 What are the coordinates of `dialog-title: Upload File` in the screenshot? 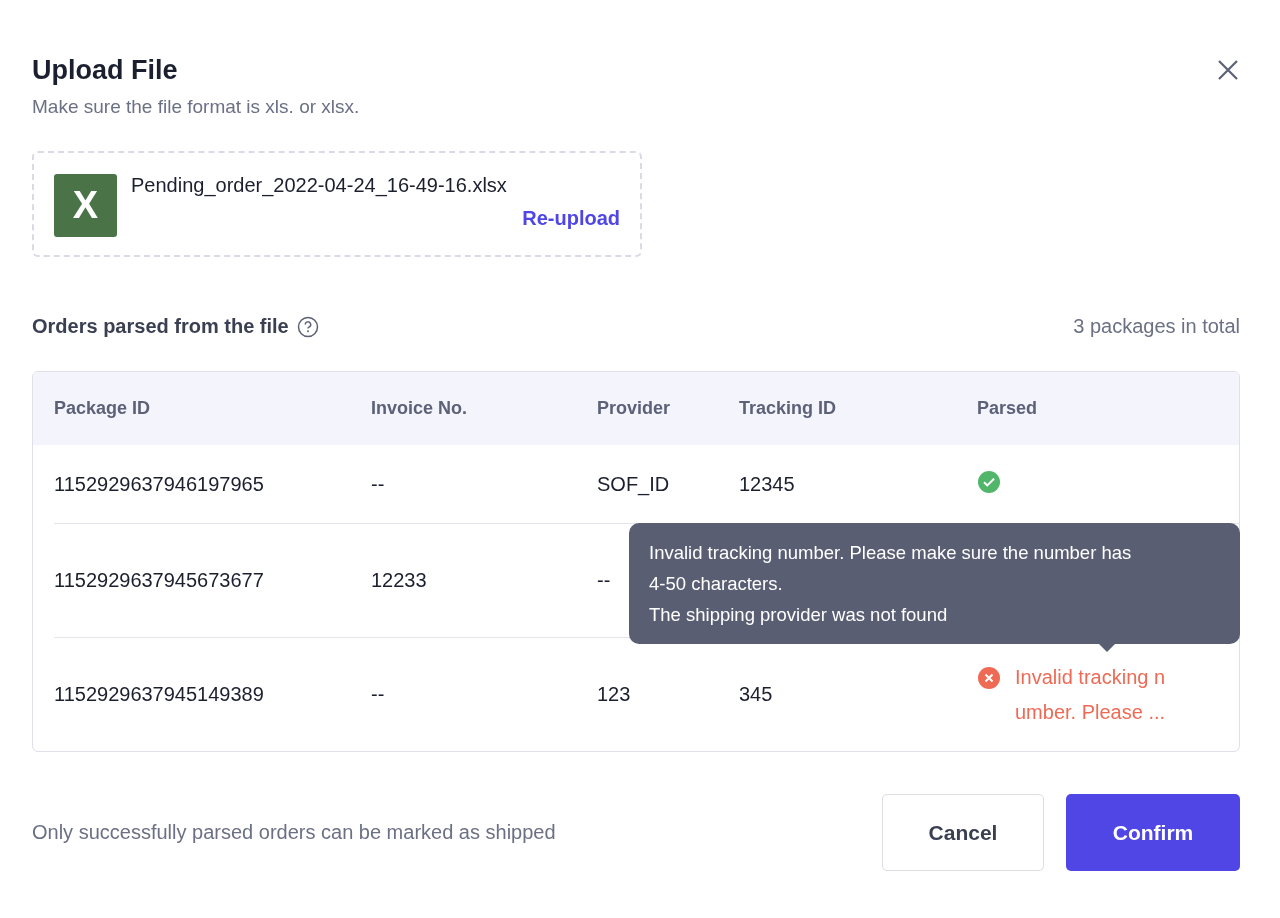 It's located at (105, 70).